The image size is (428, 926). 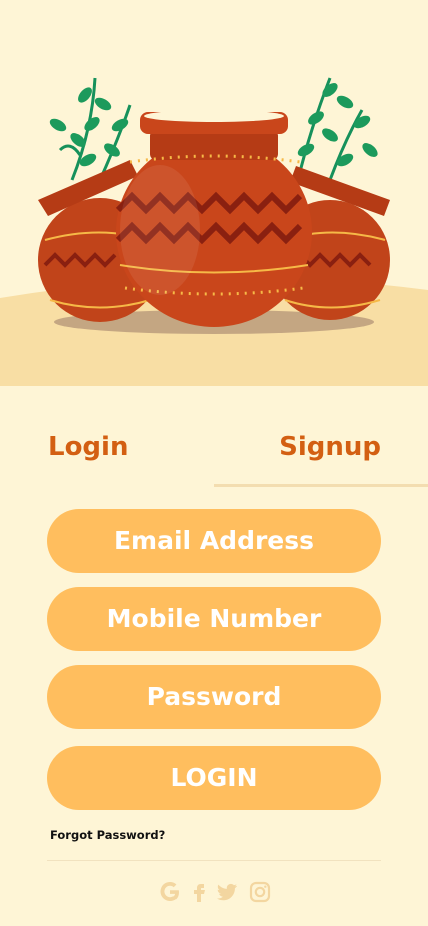 What do you see at coordinates (214, 458) in the screenshot?
I see `auth-tabs: Login Signup` at bounding box center [214, 458].